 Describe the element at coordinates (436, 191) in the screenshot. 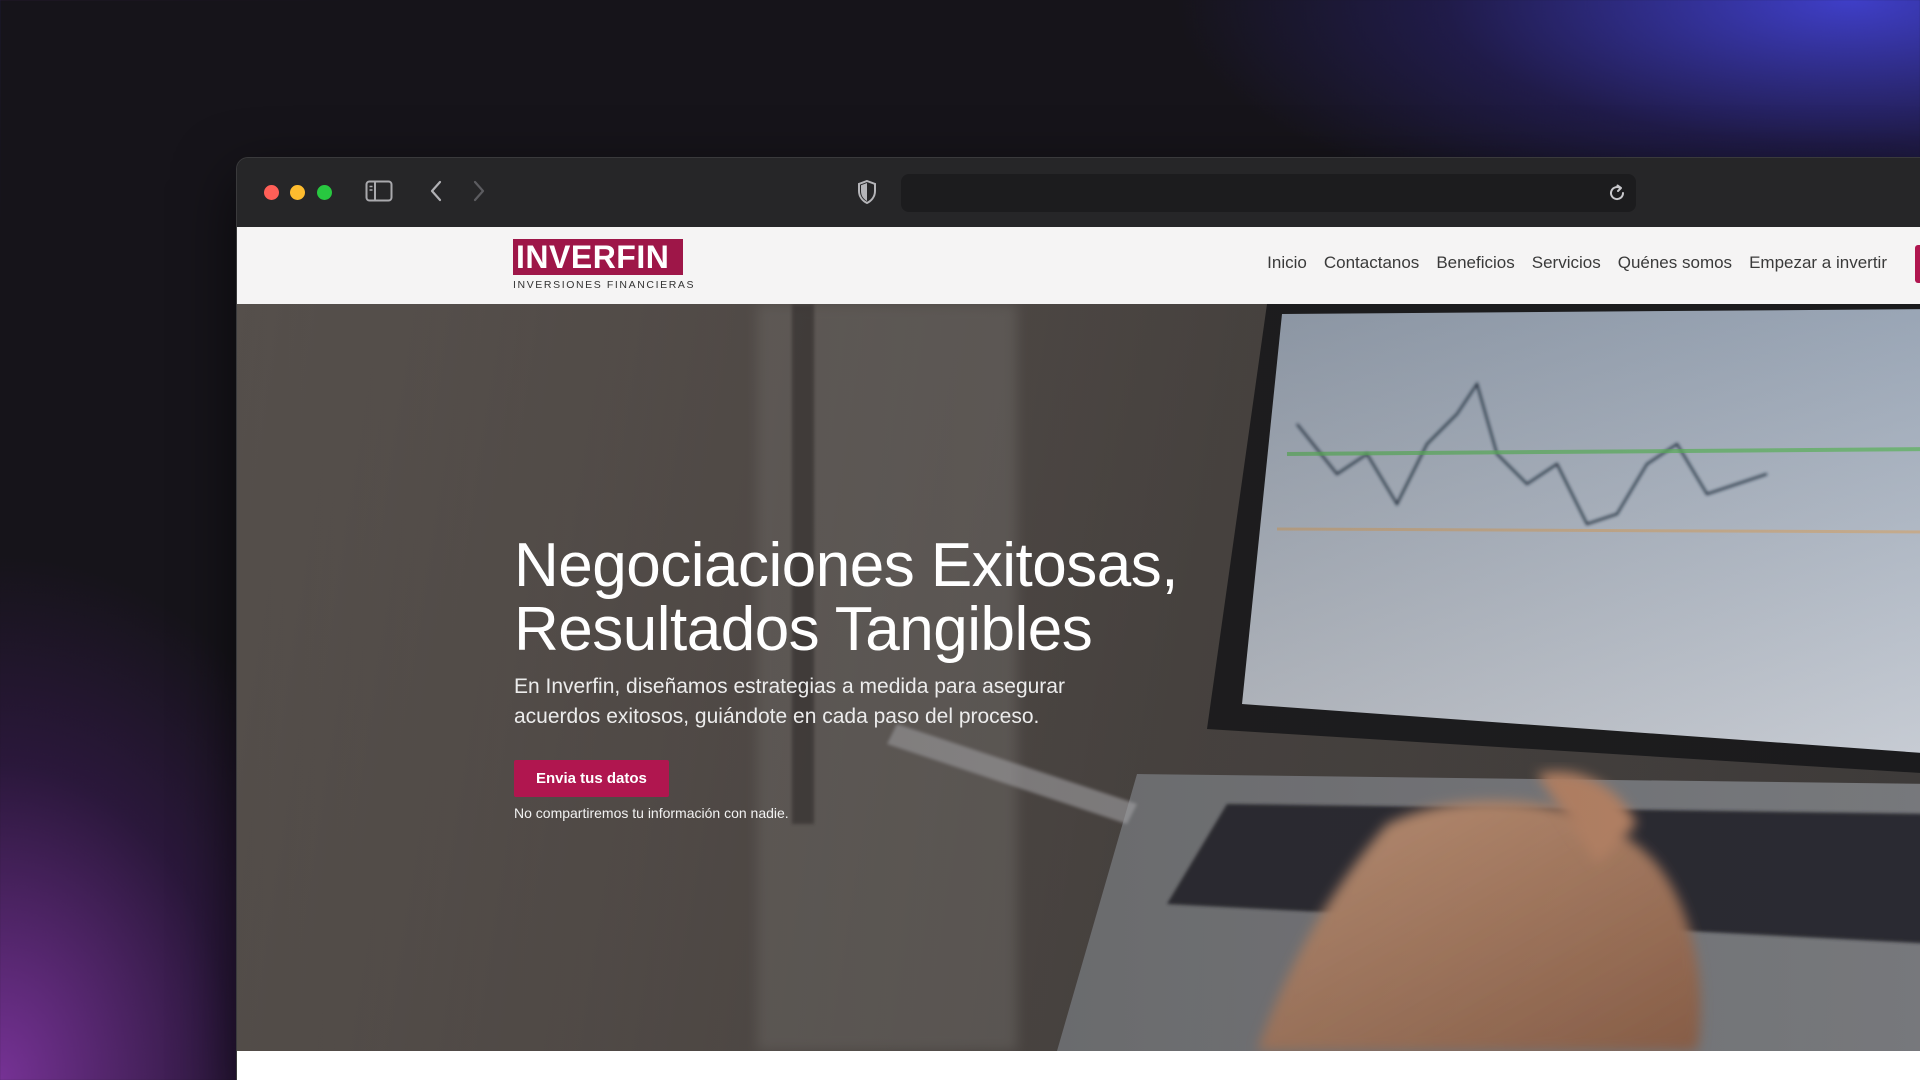

I see `back-arrow-icon` at that location.